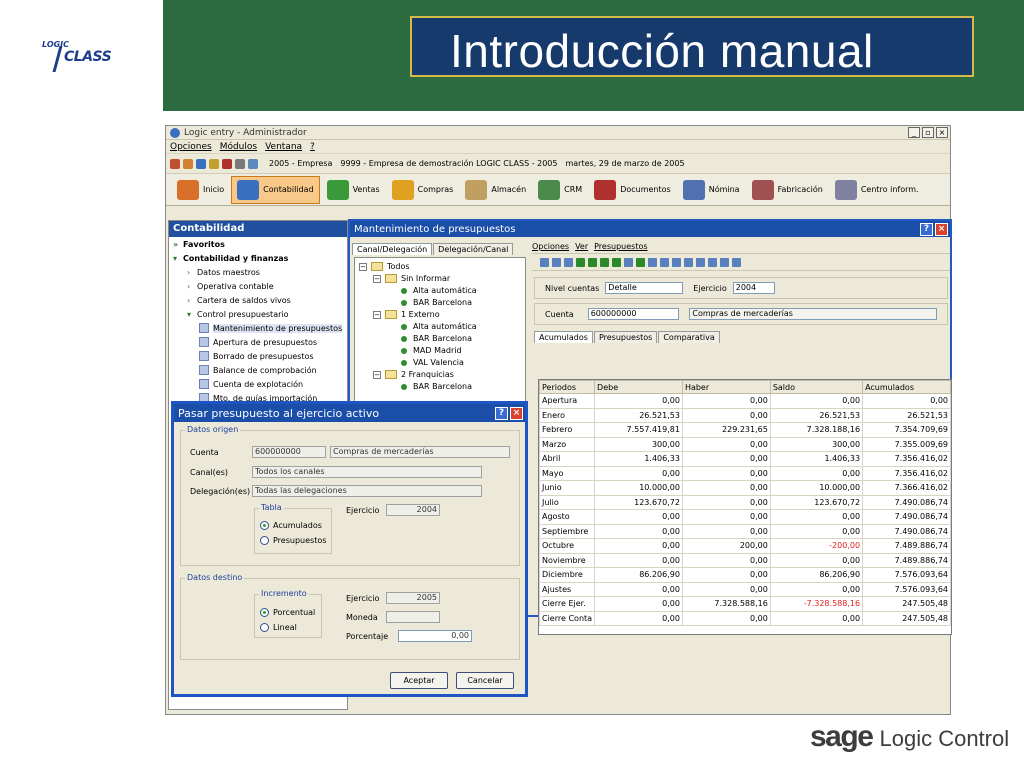 The height and width of the screenshot is (768, 1024). I want to click on module-inicio: Inicio, so click(200, 190).